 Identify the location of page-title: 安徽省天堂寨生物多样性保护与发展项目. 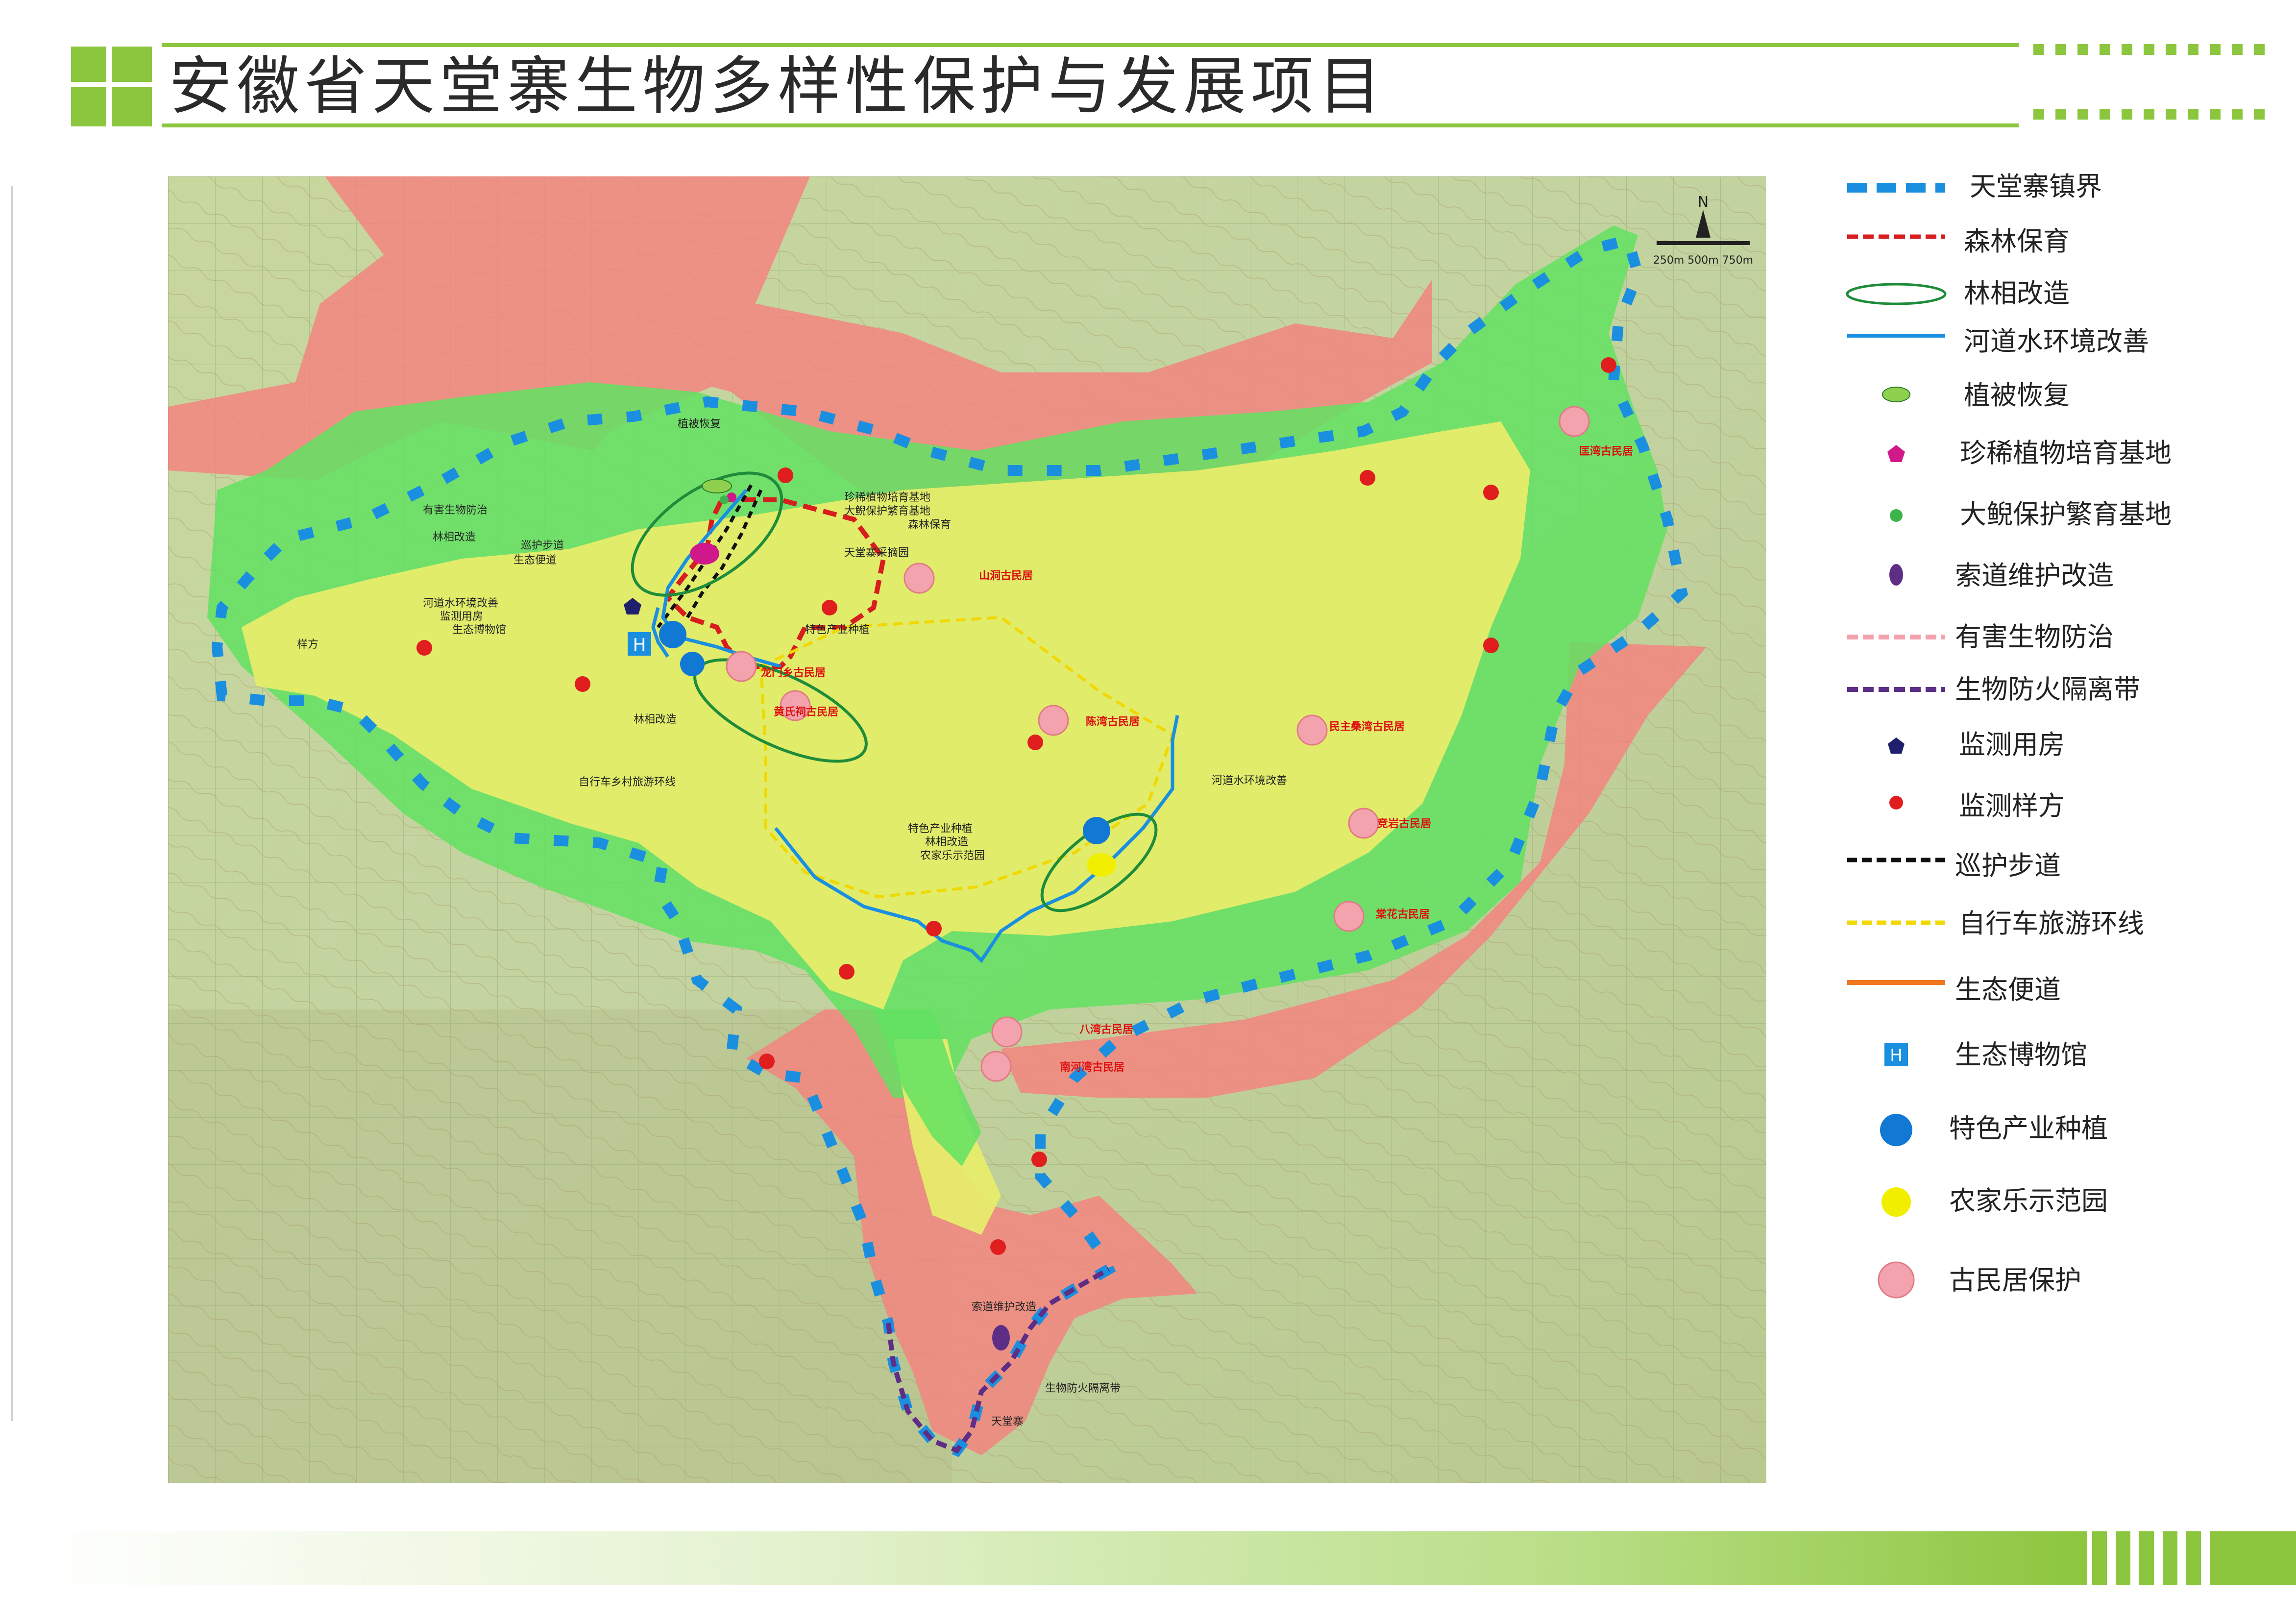
(778, 86).